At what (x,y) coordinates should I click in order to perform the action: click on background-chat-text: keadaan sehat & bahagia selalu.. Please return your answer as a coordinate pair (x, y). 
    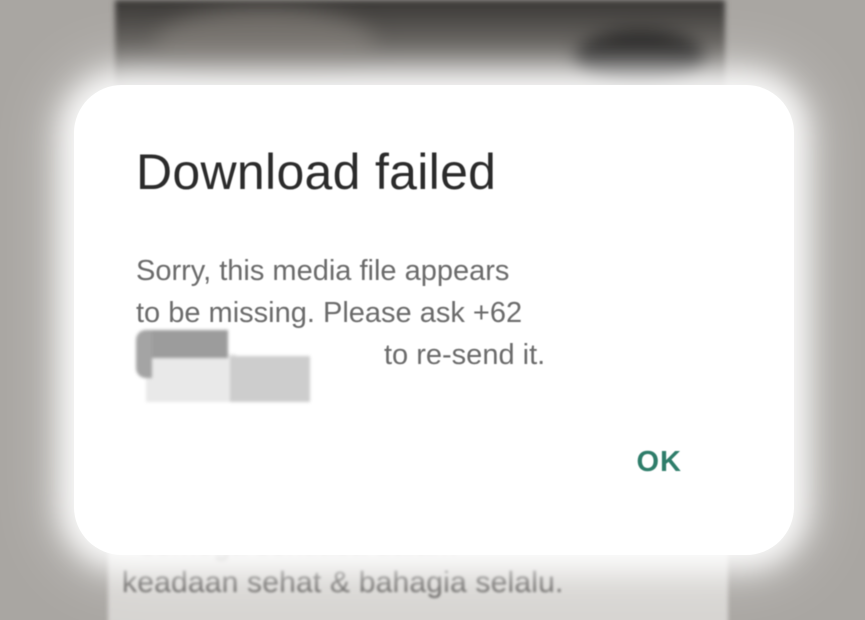
    Looking at the image, I should click on (343, 582).